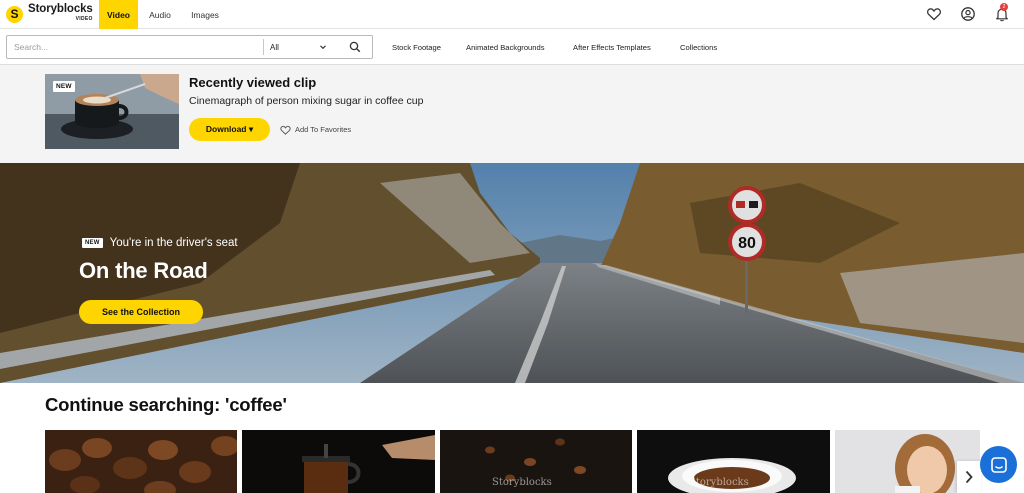  I want to click on continue-searching-title: Continue searching: 'coffee', so click(166, 404).